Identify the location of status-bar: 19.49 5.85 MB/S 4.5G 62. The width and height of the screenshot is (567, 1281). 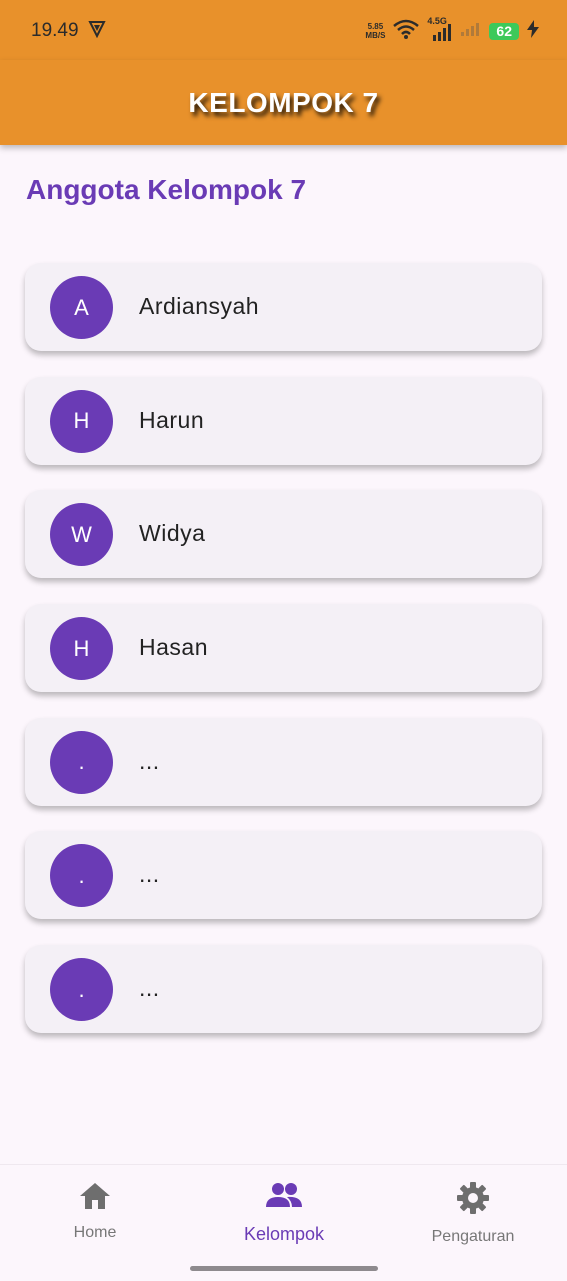
(283, 30).